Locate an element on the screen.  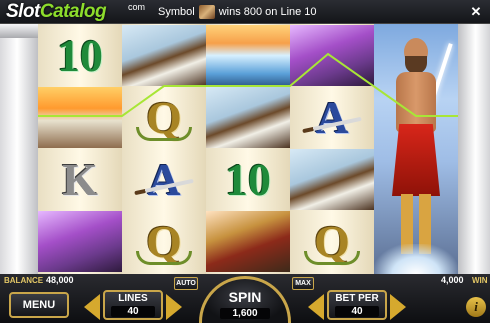
reel-5-zeus-wild is located at coordinates (416, 149).